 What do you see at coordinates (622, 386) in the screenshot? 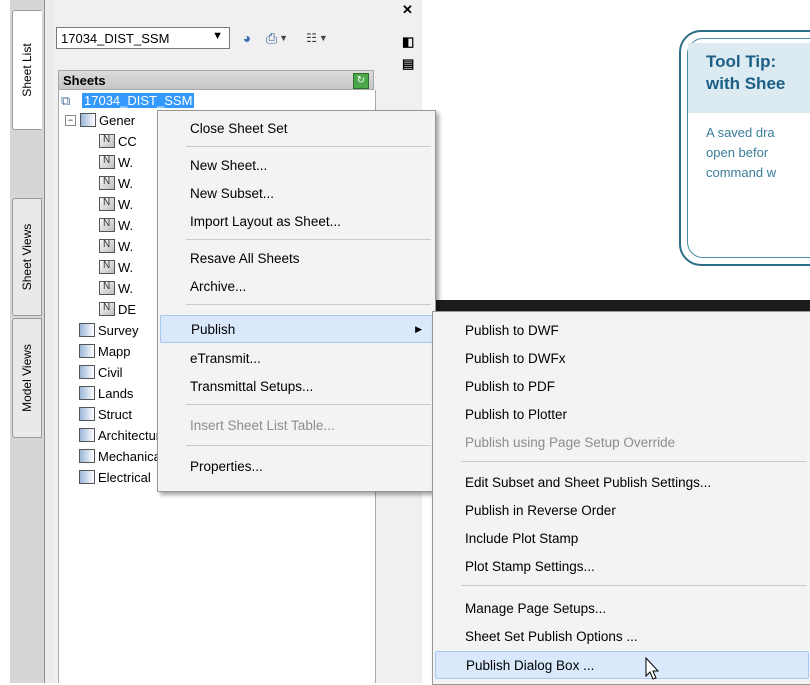
I see `publish-to-pdf-menu-item: Publish to PDF` at bounding box center [622, 386].